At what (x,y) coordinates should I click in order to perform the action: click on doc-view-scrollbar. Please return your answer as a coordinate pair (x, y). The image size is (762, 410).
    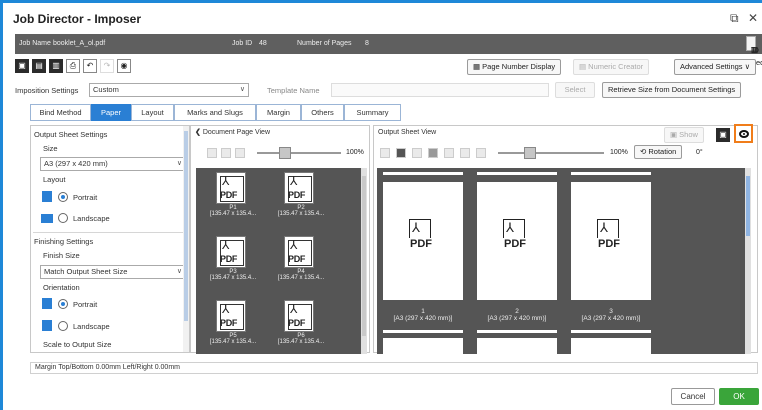
    Looking at the image, I should click on (364, 261).